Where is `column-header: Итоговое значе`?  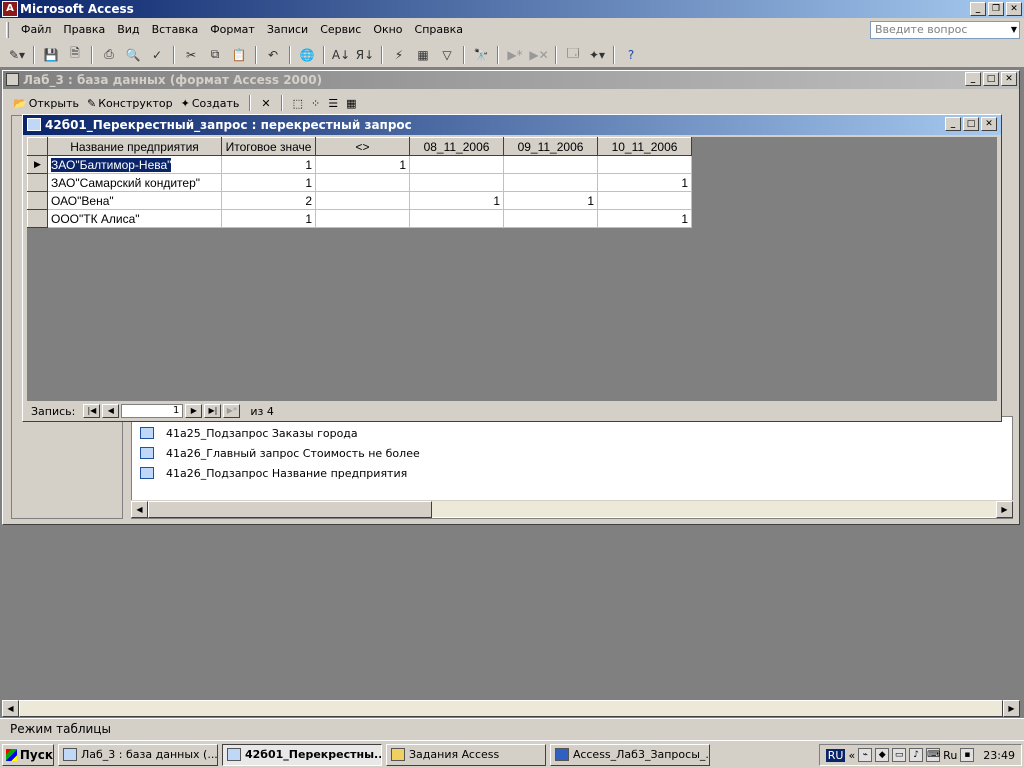
column-header: Итоговое значе is located at coordinates (268, 146).